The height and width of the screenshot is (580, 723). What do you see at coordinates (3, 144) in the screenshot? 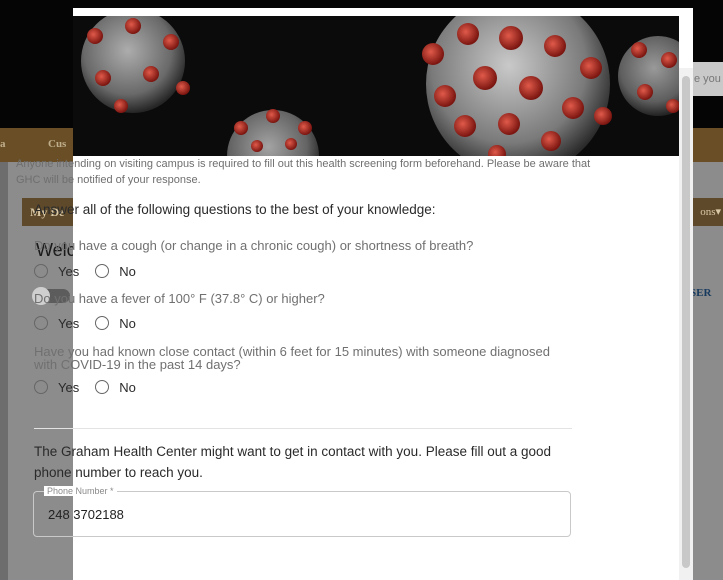
I see `background-nav-item: a` at bounding box center [3, 144].